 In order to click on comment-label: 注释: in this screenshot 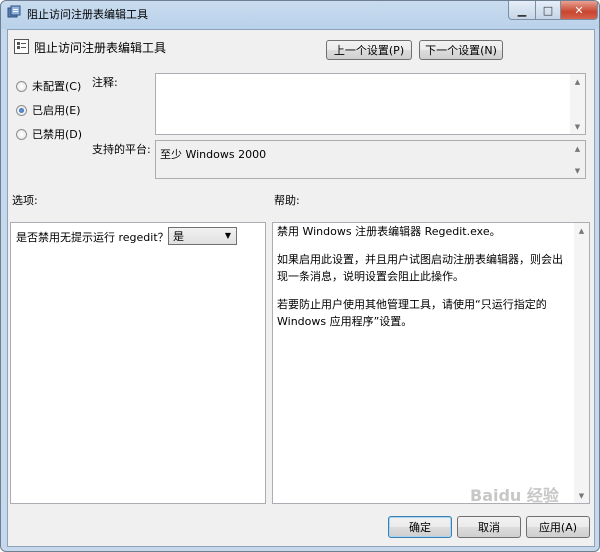, I will do `click(105, 82)`.